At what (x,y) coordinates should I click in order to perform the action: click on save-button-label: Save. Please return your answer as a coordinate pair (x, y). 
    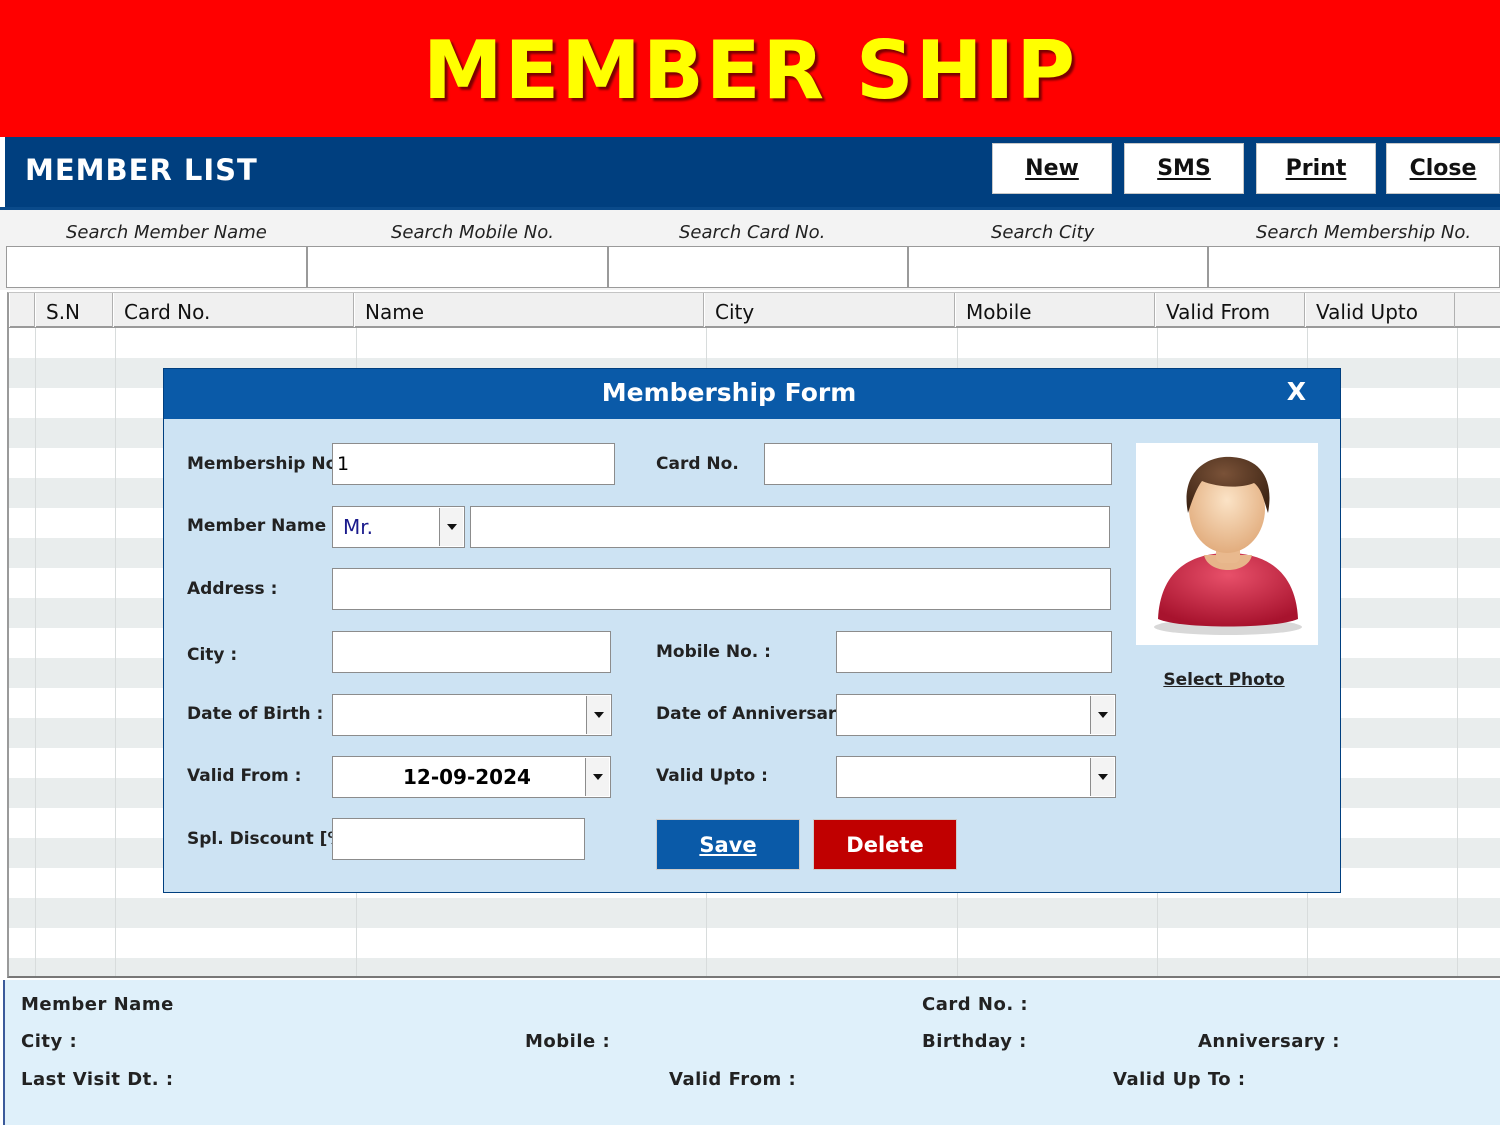
    Looking at the image, I should click on (728, 844).